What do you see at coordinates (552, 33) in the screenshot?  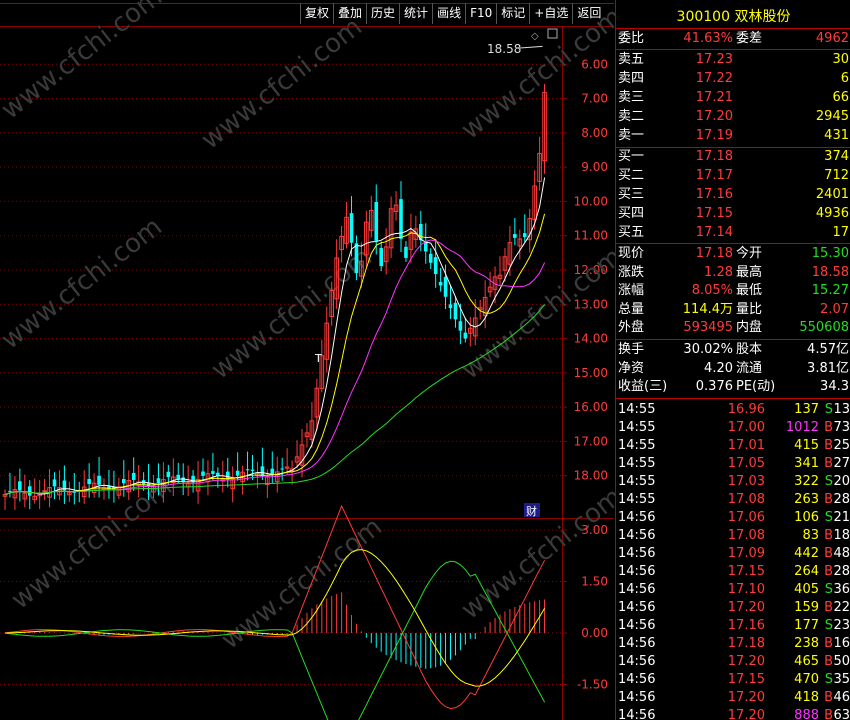 I see `panel-toggle-icon` at bounding box center [552, 33].